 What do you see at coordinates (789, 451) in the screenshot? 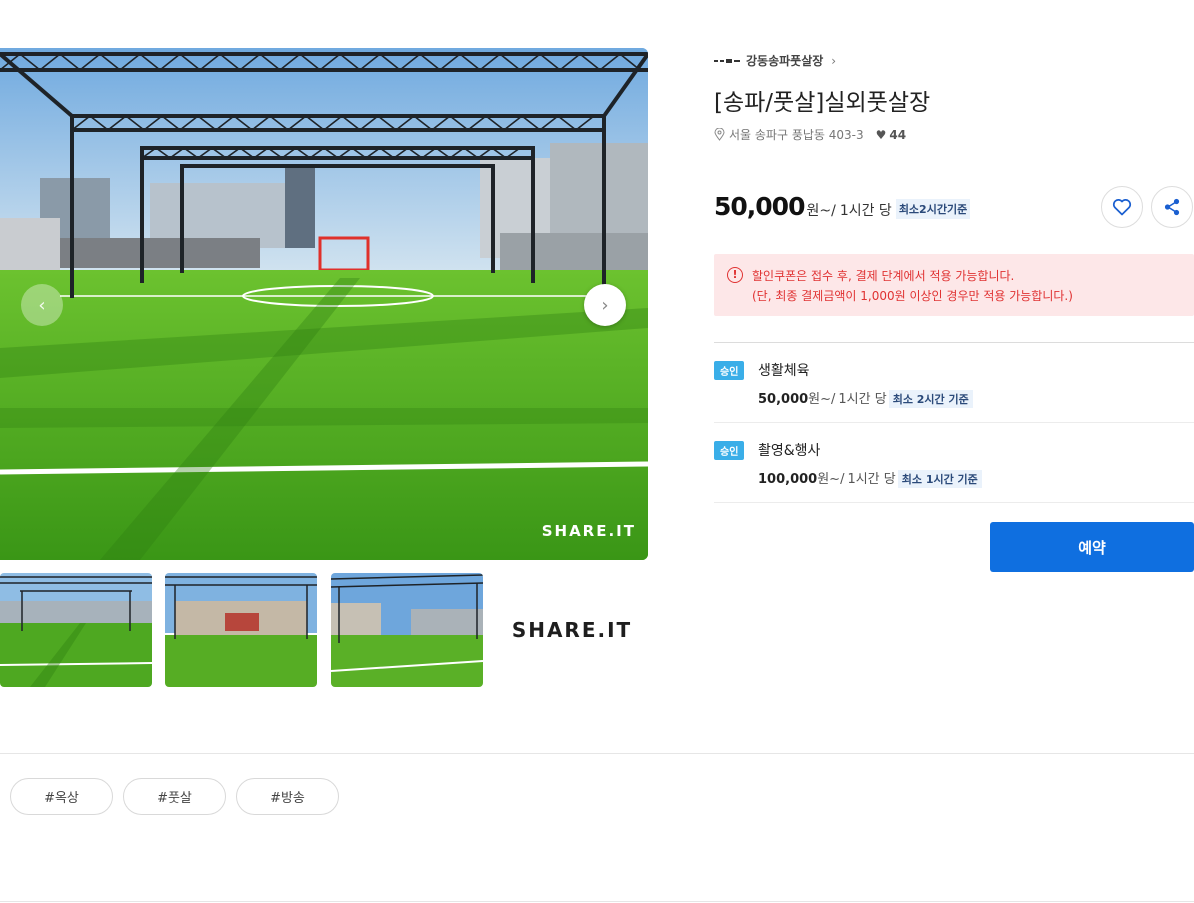
I see `plan-name: 촬영&행사` at bounding box center [789, 451].